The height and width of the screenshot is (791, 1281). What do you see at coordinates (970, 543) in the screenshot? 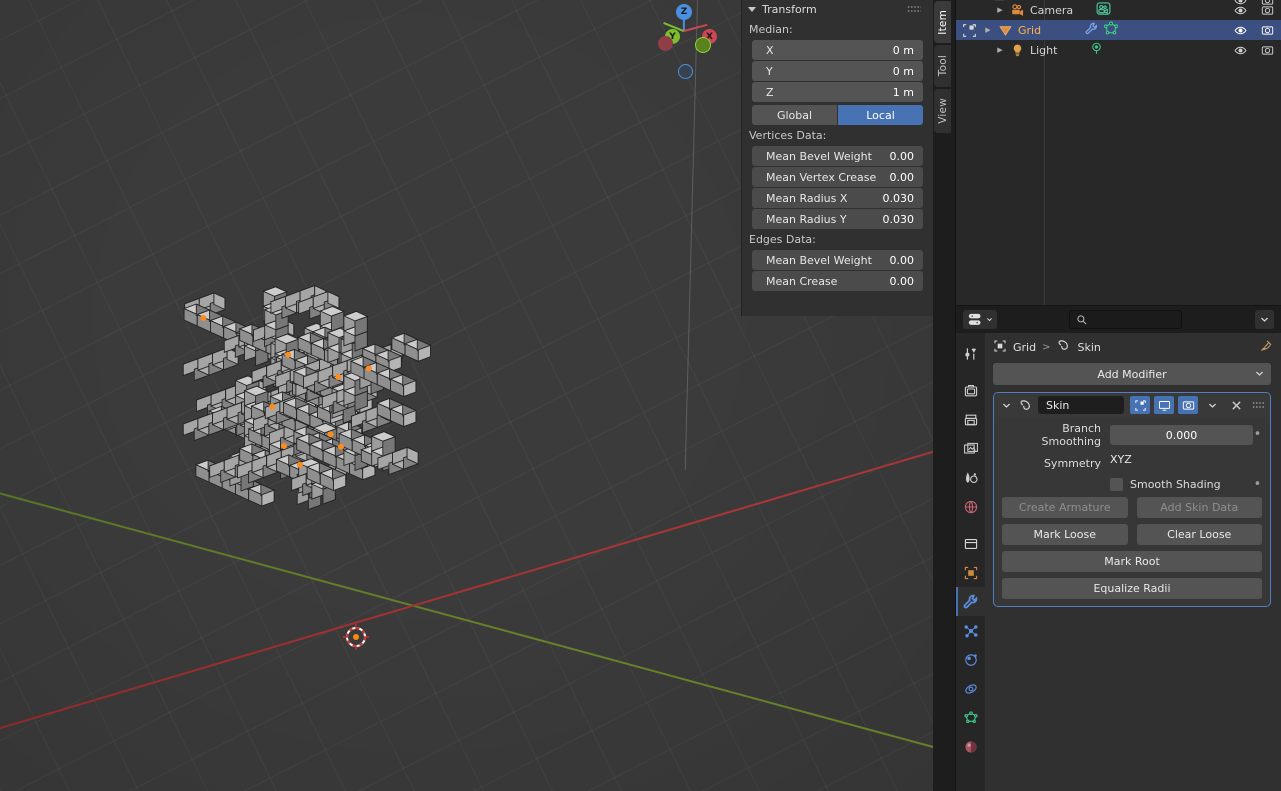
I see `tab-collection` at bounding box center [970, 543].